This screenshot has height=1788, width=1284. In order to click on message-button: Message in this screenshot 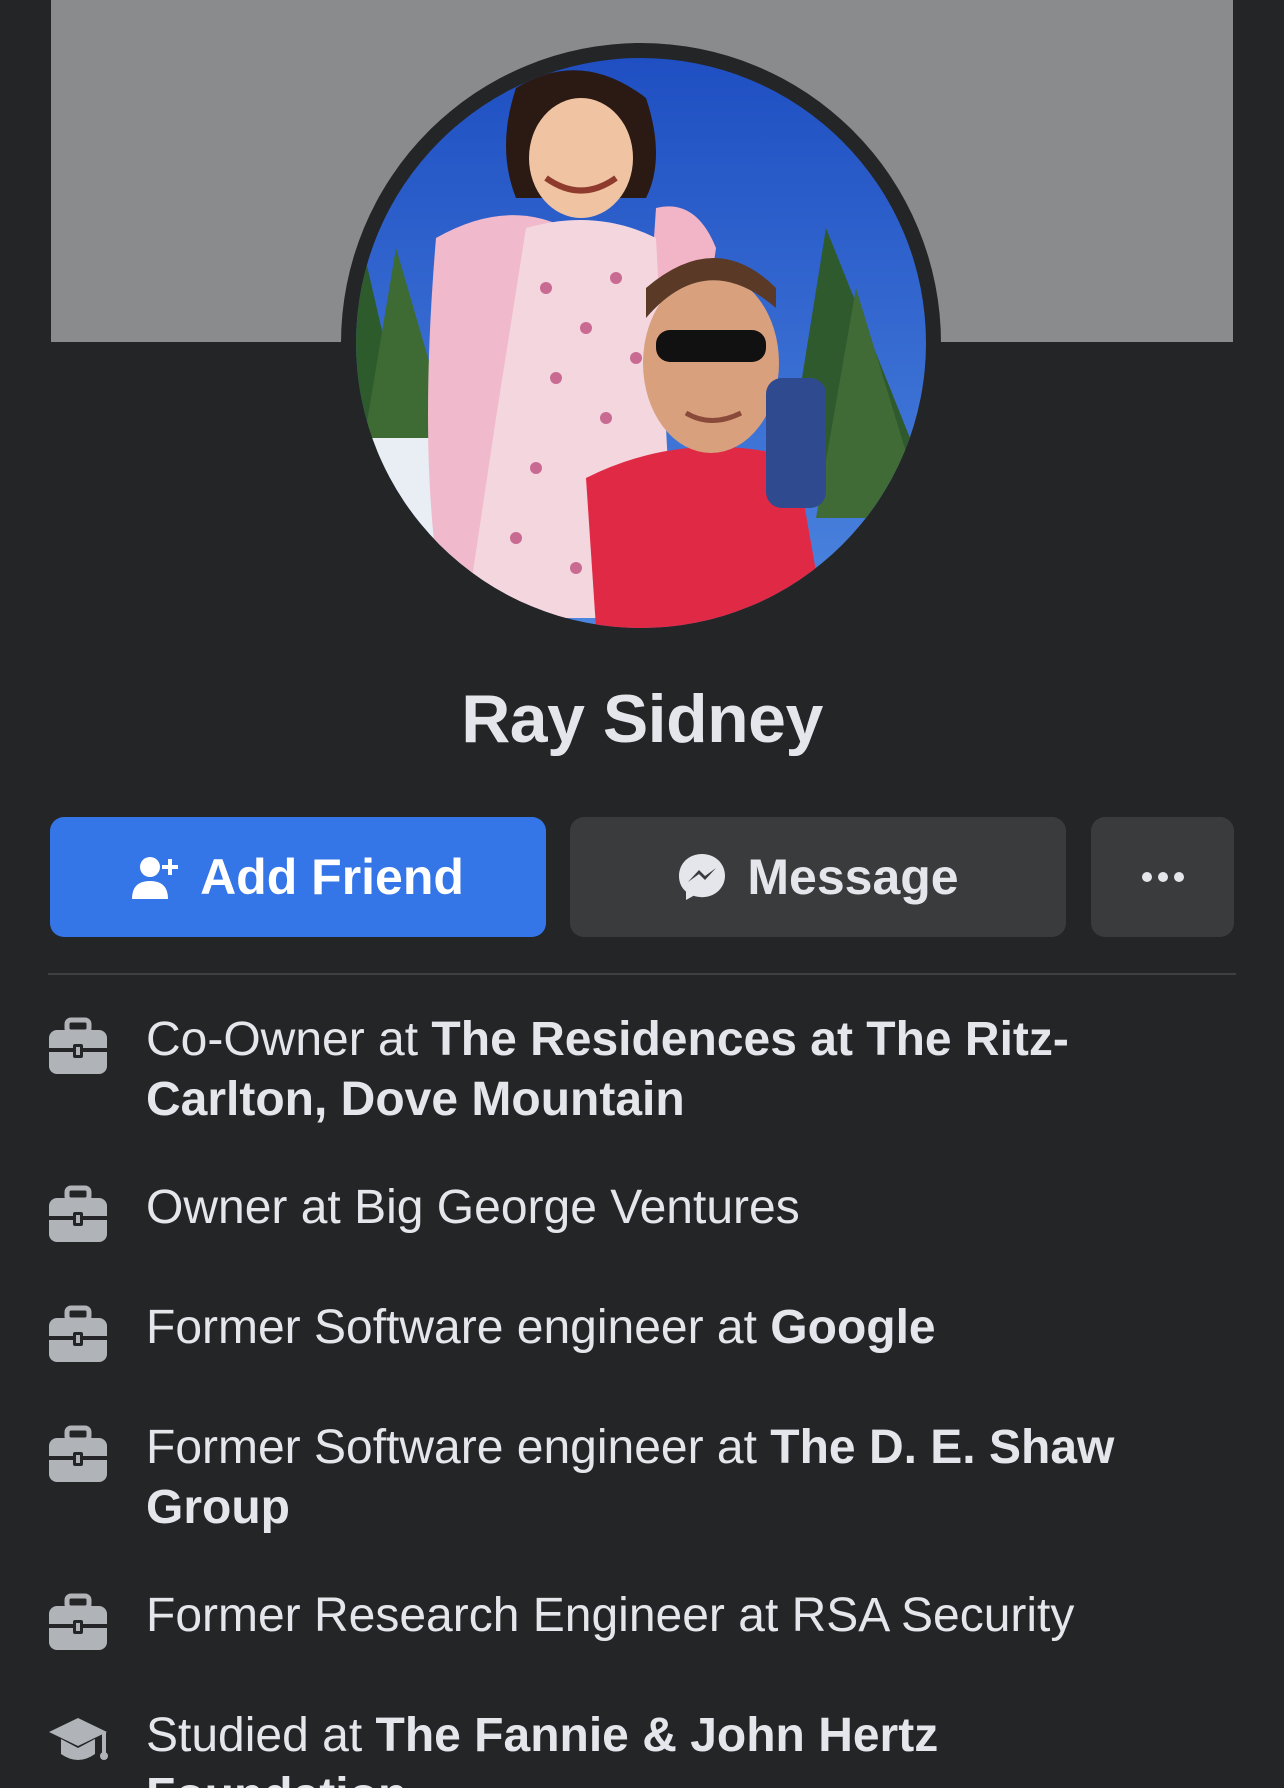, I will do `click(818, 877)`.